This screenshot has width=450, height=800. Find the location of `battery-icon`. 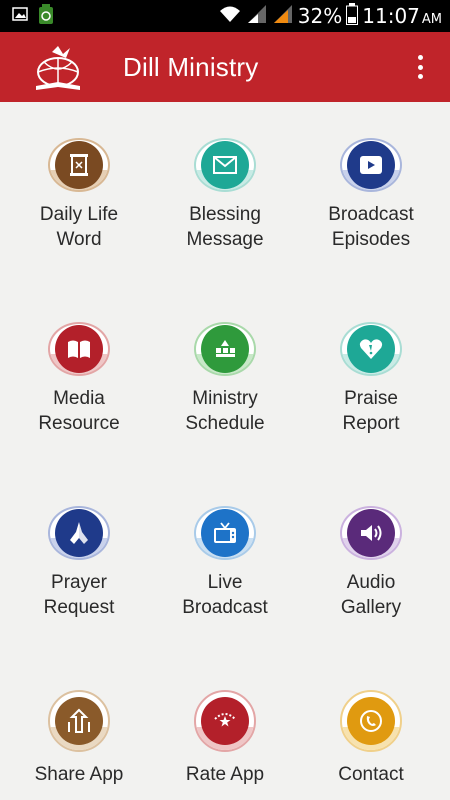

battery-icon is located at coordinates (352, 16).